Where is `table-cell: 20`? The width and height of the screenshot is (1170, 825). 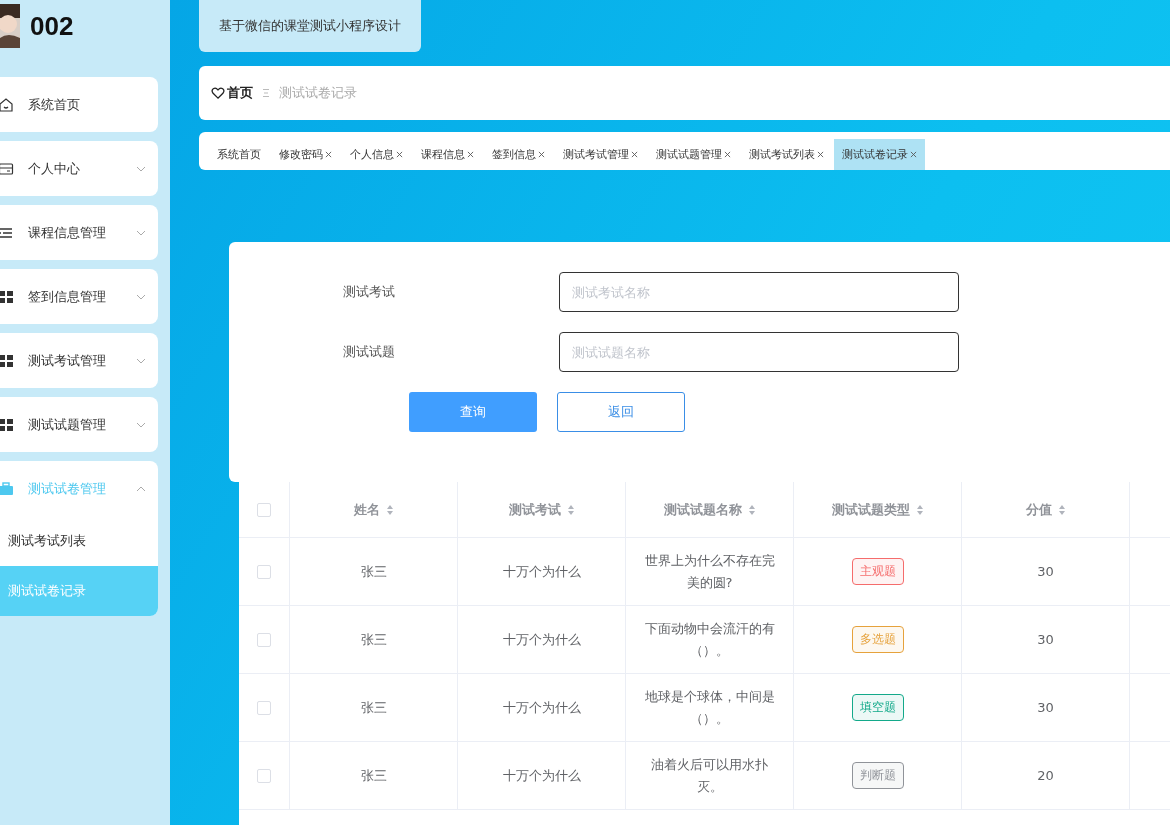
table-cell: 20 is located at coordinates (1045, 775).